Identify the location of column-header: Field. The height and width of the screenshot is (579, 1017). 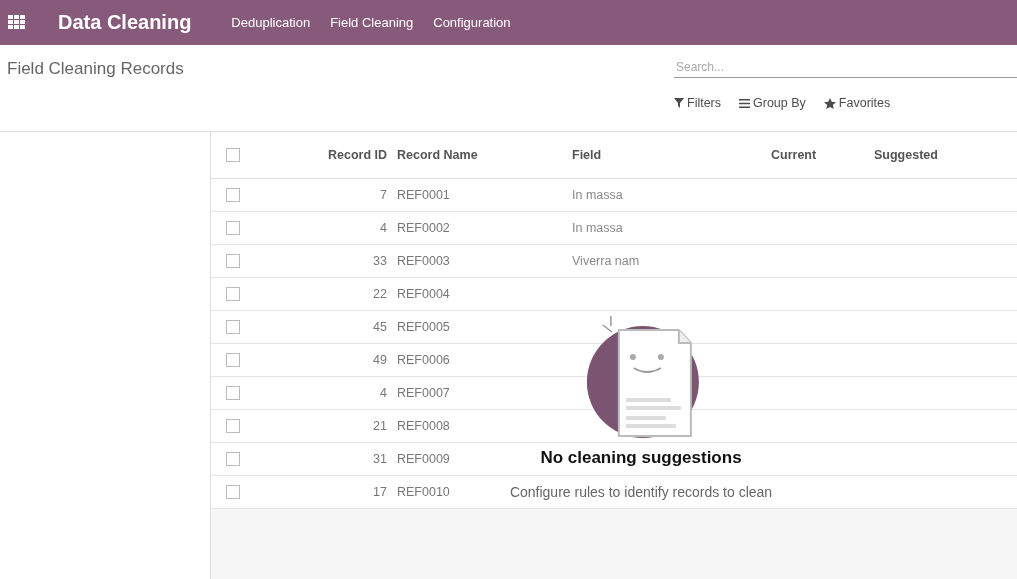
(587, 155).